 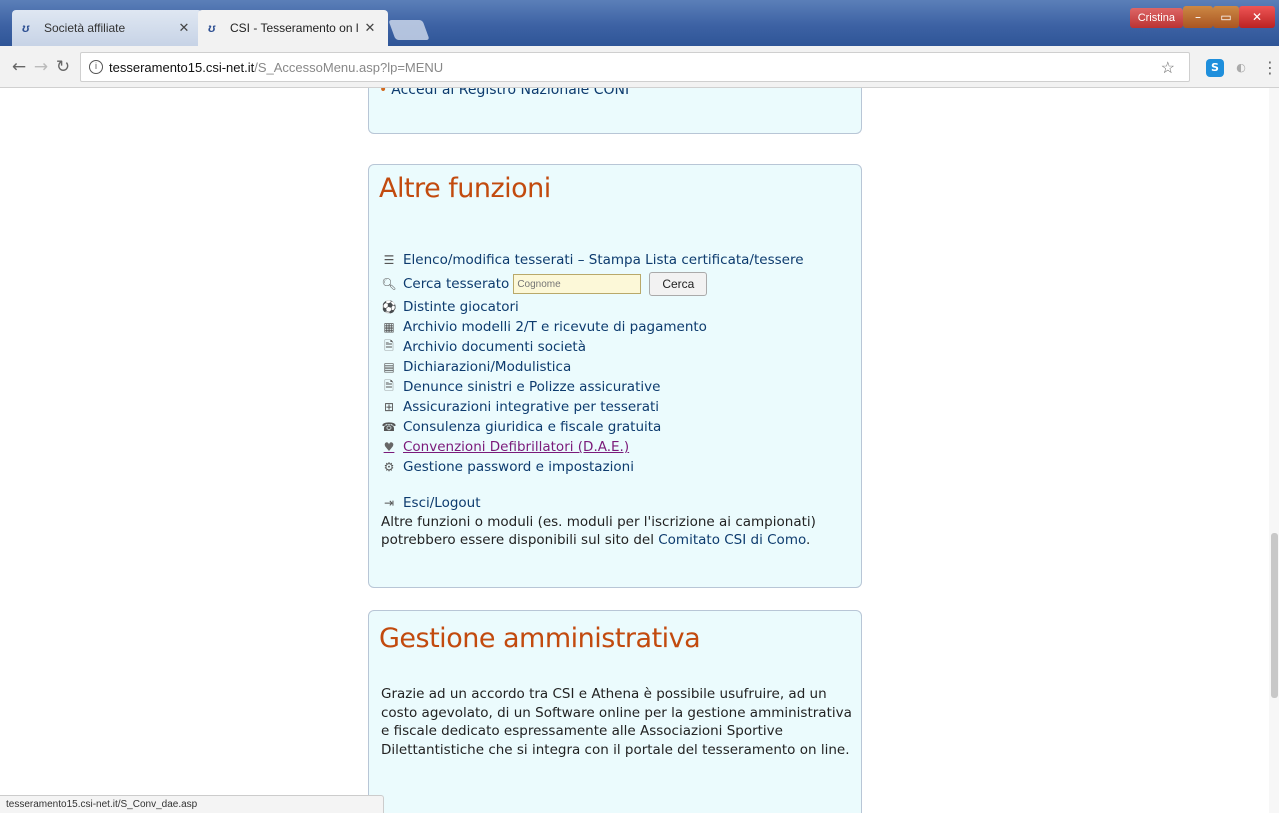 I want to click on logout-icon: ⇥, so click(x=389, y=503).